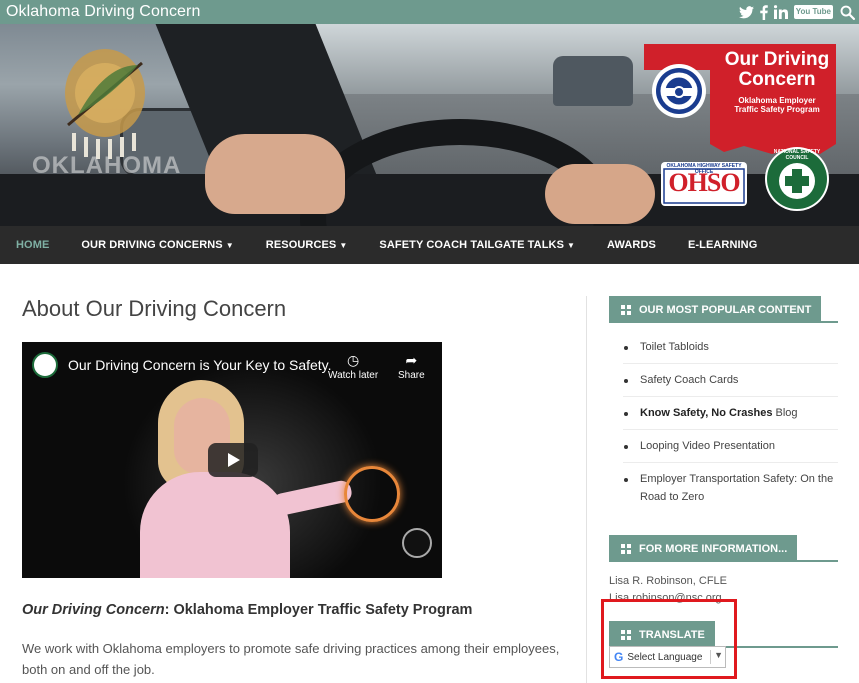  I want to click on nav-safety-coach-label: SAFETY COACH TAILGATE TALKS, so click(472, 245).